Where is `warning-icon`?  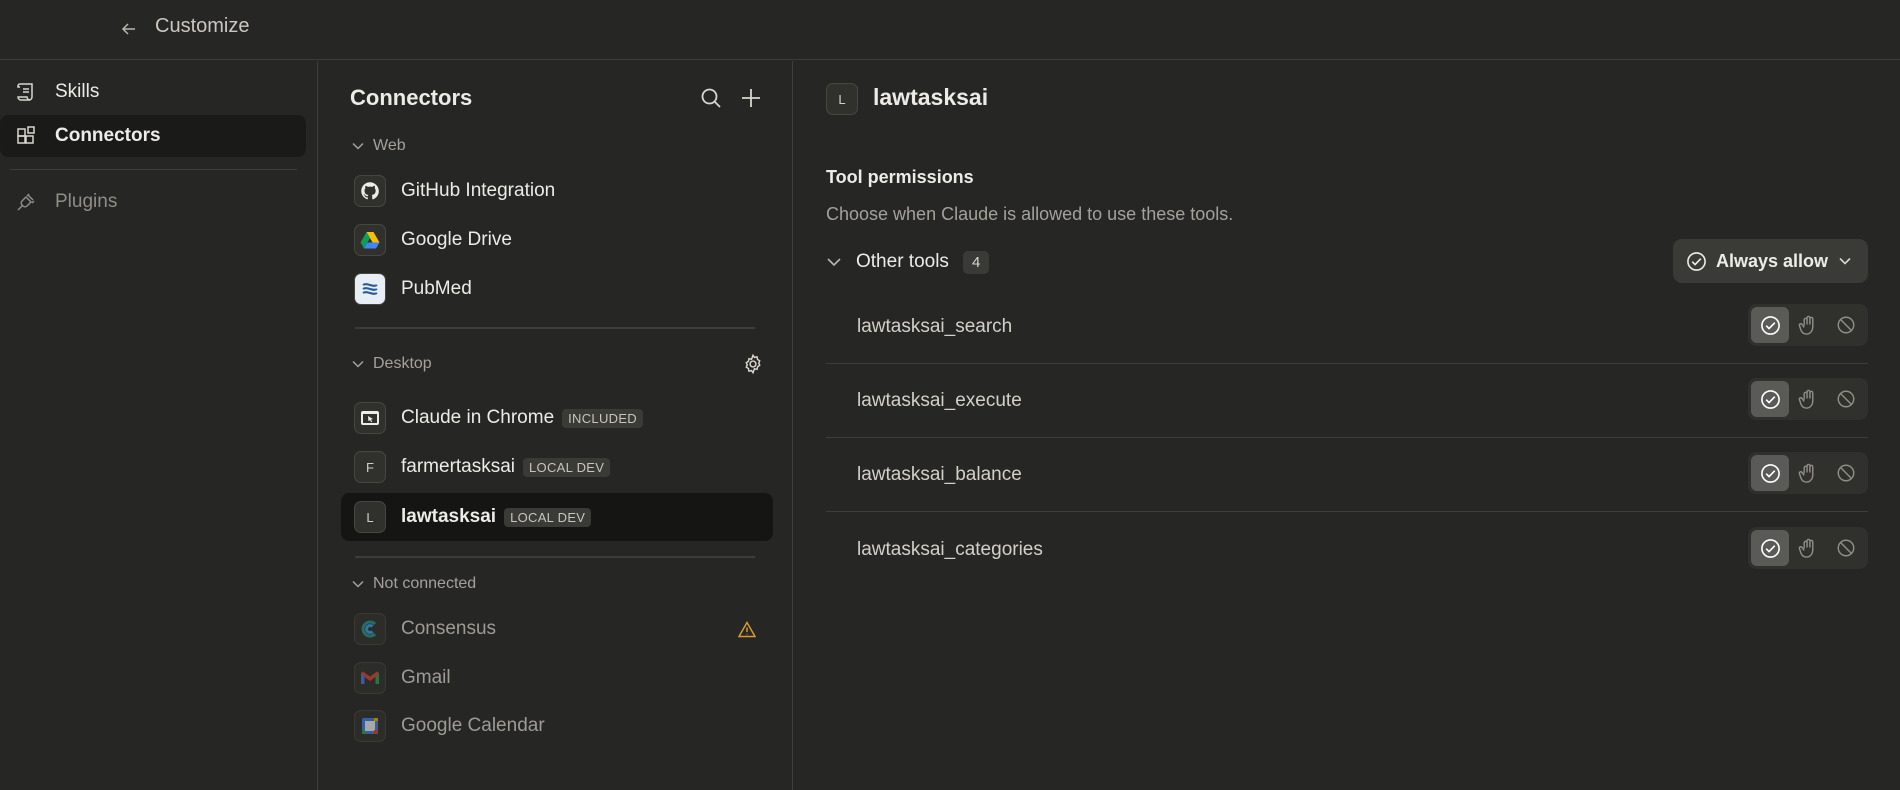 warning-icon is located at coordinates (747, 629).